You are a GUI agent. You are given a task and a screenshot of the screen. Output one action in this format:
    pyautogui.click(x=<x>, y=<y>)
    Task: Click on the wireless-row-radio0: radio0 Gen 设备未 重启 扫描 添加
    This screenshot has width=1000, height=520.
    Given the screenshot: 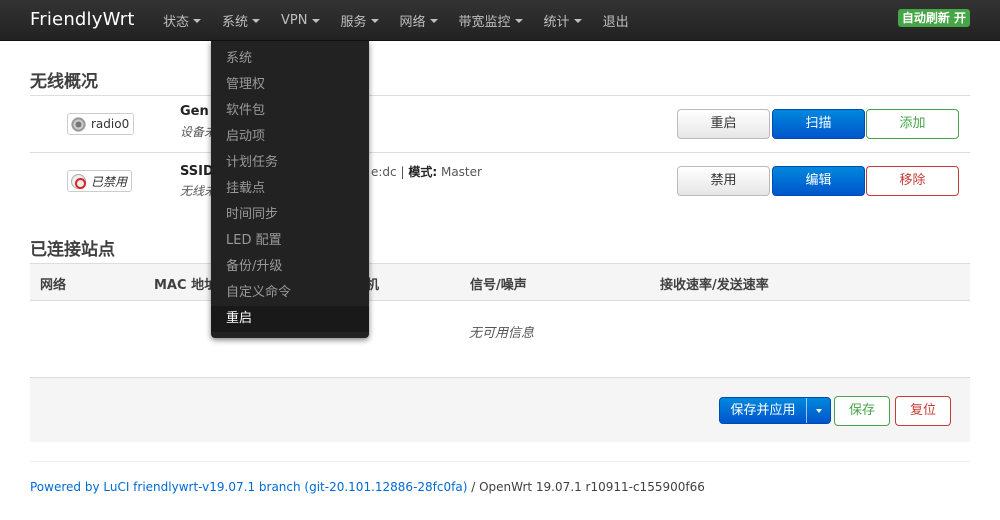 What is the action you would take?
    pyautogui.click(x=500, y=124)
    